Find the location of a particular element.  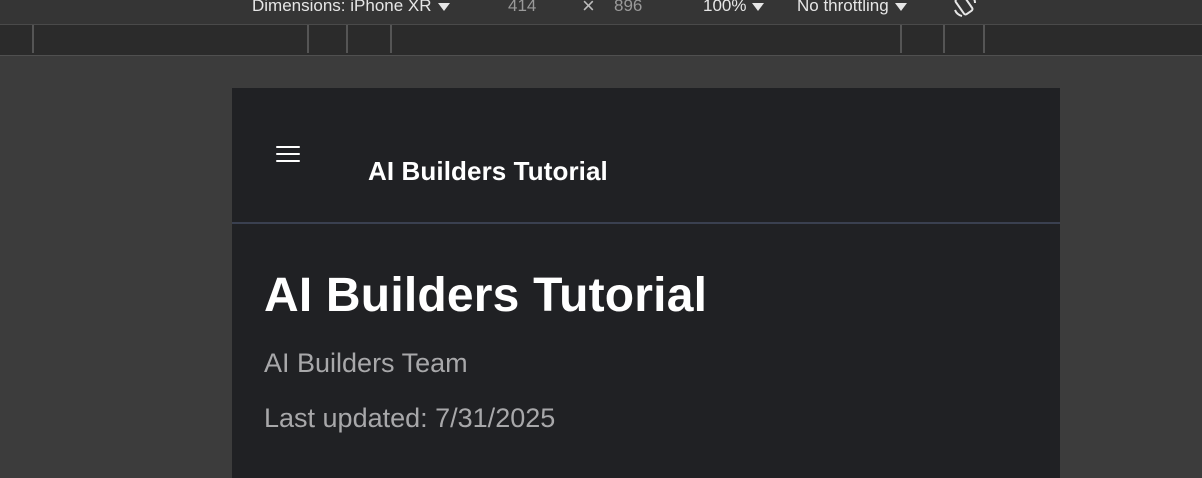

hamburger-menu-icon is located at coordinates (288, 156).